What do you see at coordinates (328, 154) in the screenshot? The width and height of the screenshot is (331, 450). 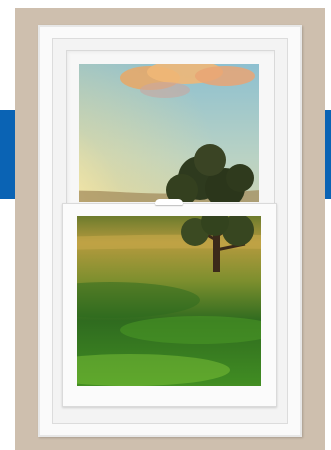 I see `right-blue-tab` at bounding box center [328, 154].